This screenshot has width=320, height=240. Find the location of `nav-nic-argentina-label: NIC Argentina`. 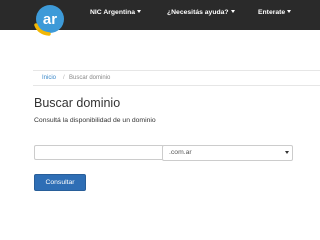

nav-nic-argentina-label: NIC Argentina is located at coordinates (113, 12).